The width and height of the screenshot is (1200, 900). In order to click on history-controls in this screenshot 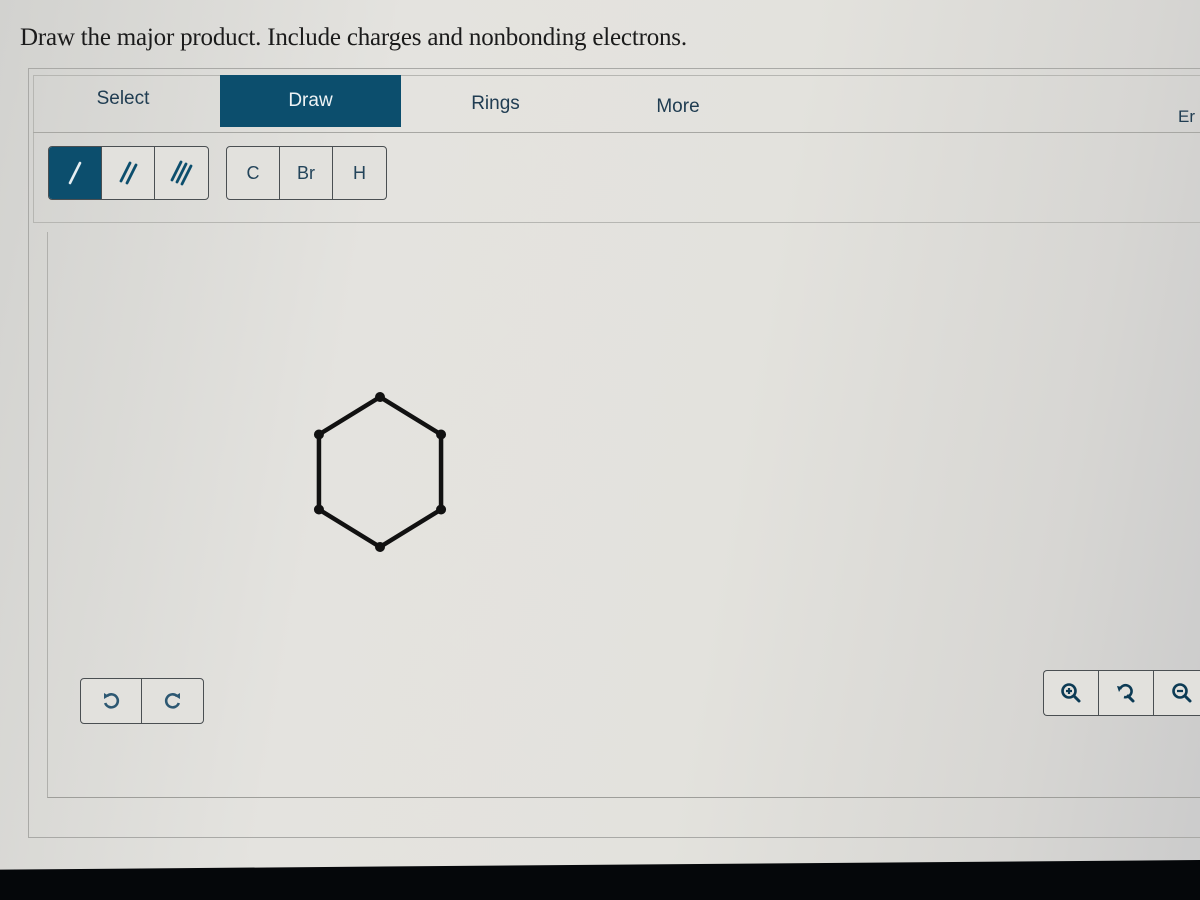, I will do `click(142, 701)`.